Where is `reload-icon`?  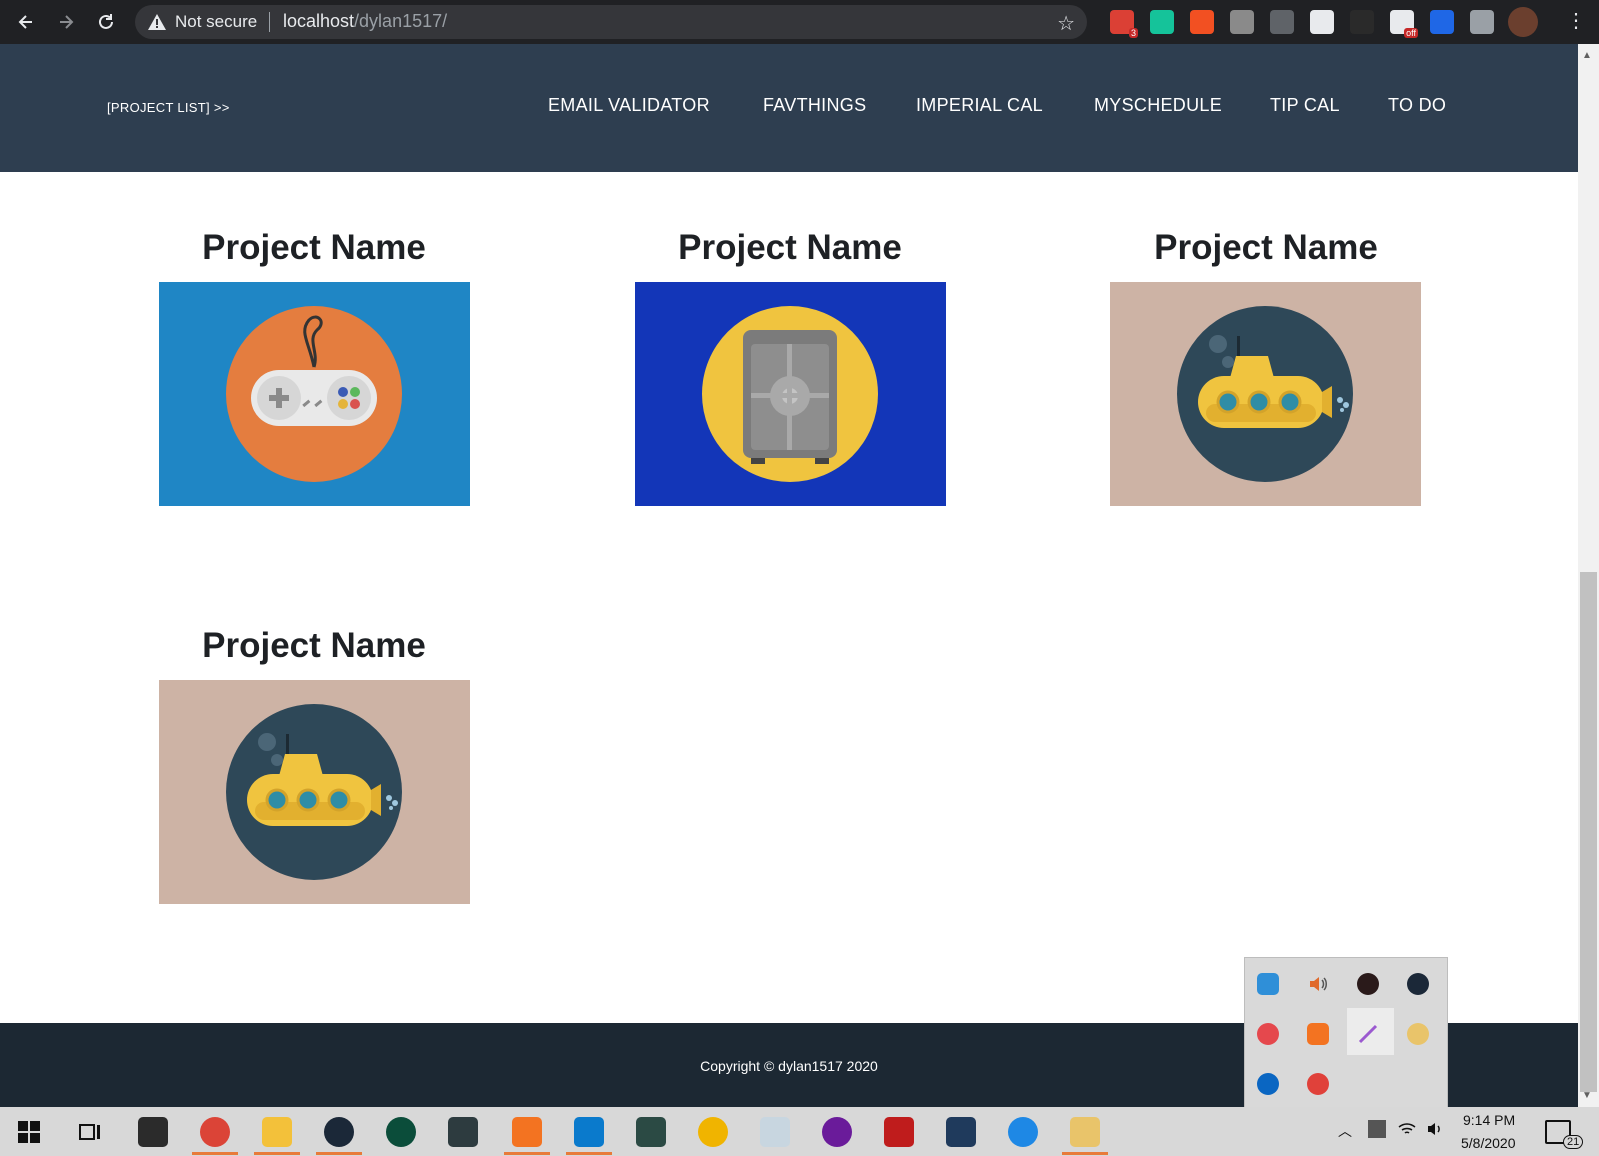 reload-icon is located at coordinates (106, 21).